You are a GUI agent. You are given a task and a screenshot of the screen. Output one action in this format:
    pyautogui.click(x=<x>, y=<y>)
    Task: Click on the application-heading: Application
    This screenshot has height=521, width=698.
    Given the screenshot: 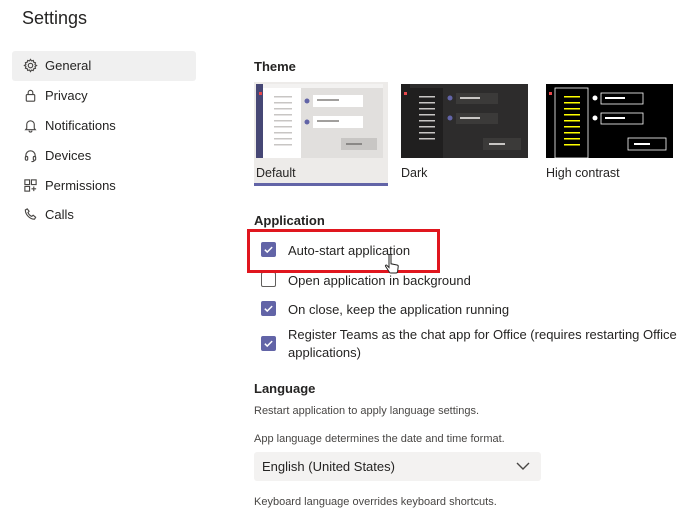 What is the action you would take?
    pyautogui.click(x=289, y=220)
    